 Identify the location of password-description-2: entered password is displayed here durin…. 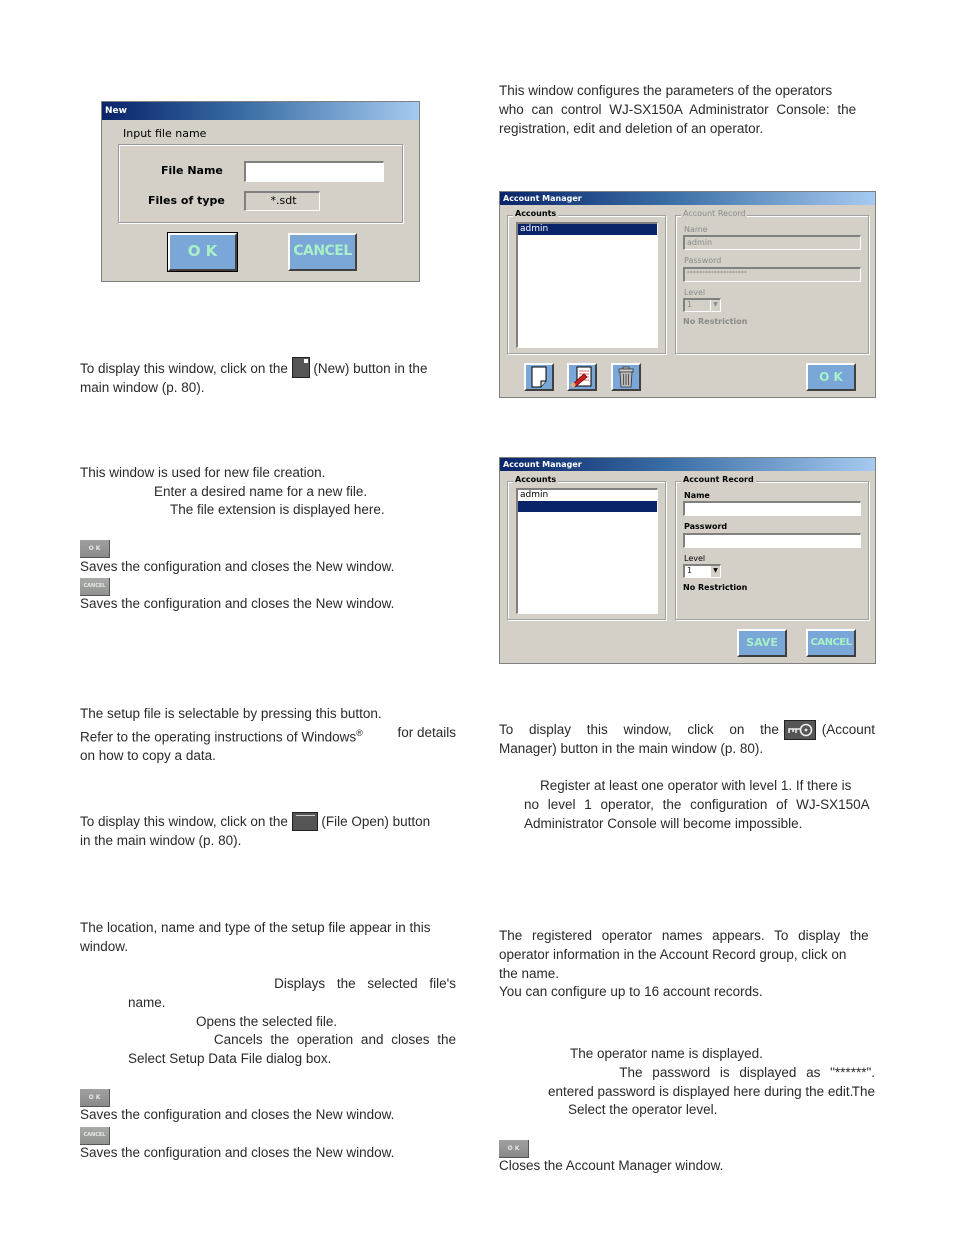
(701, 1091).